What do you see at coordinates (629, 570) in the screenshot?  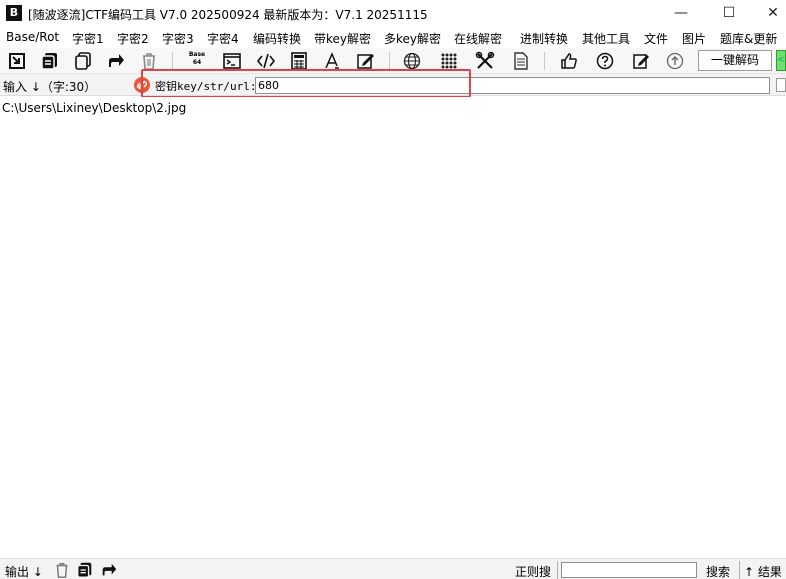 I see `search-input` at bounding box center [629, 570].